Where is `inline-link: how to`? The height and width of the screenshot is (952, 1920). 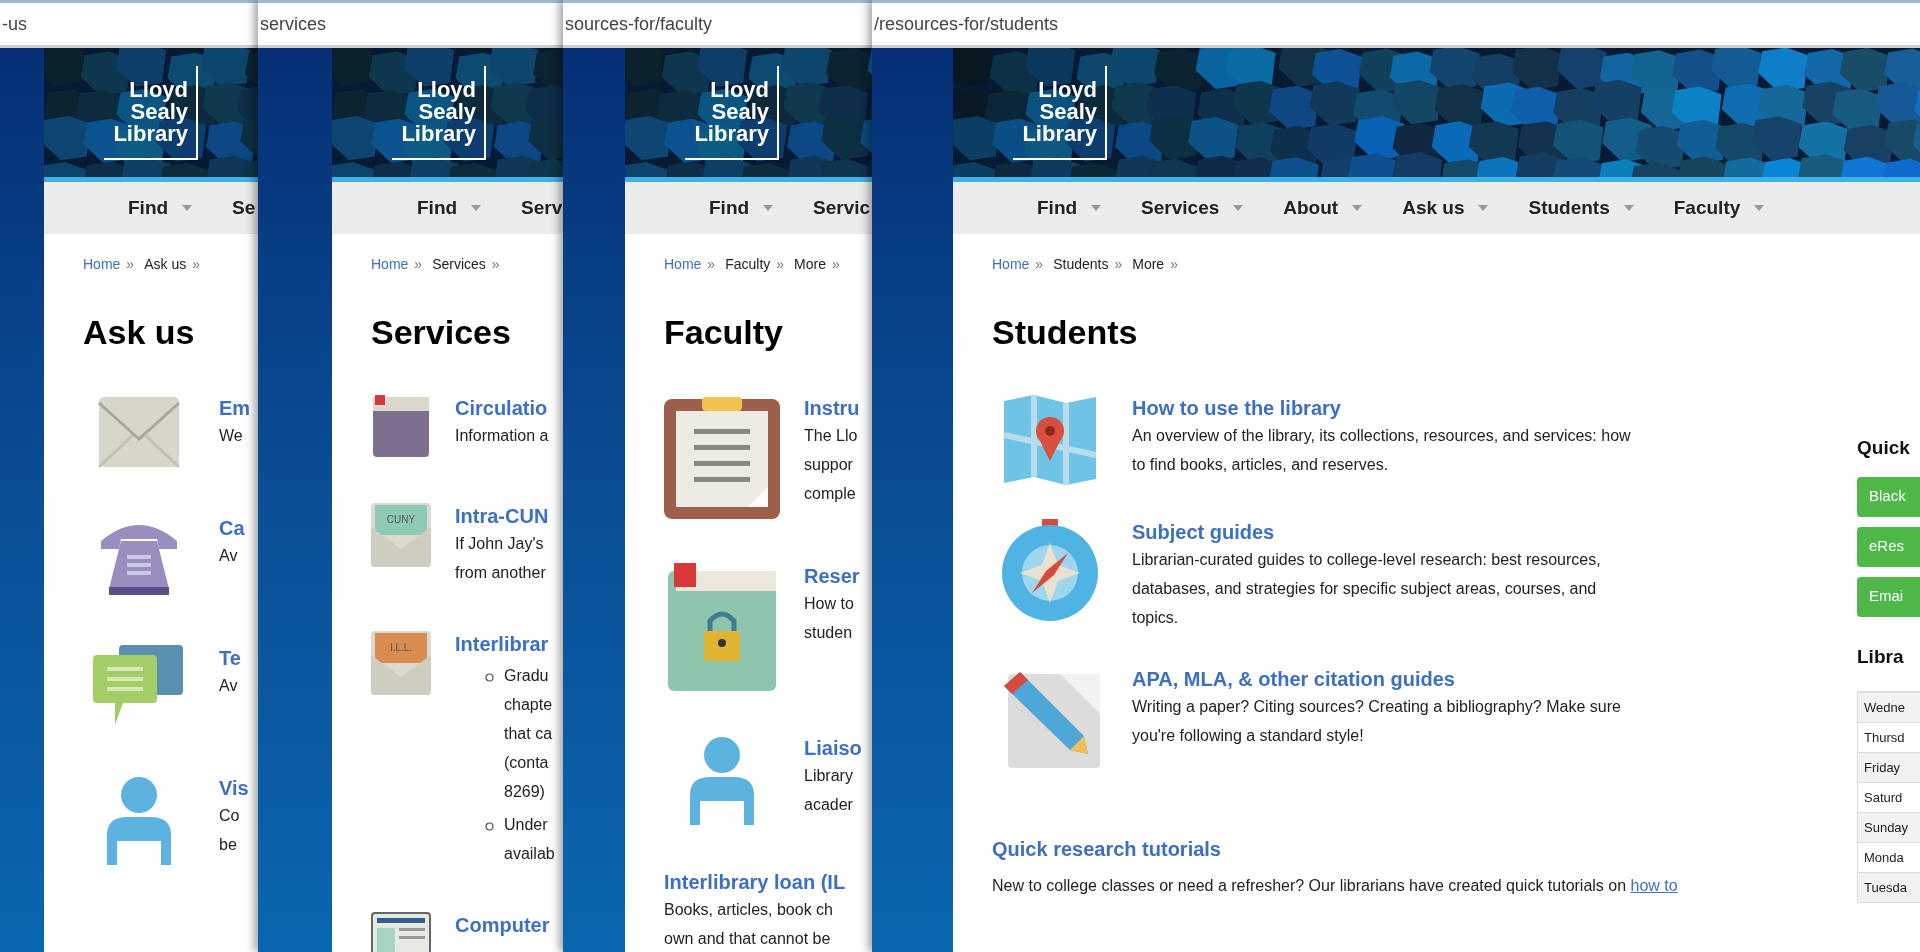 inline-link: how to is located at coordinates (1654, 885).